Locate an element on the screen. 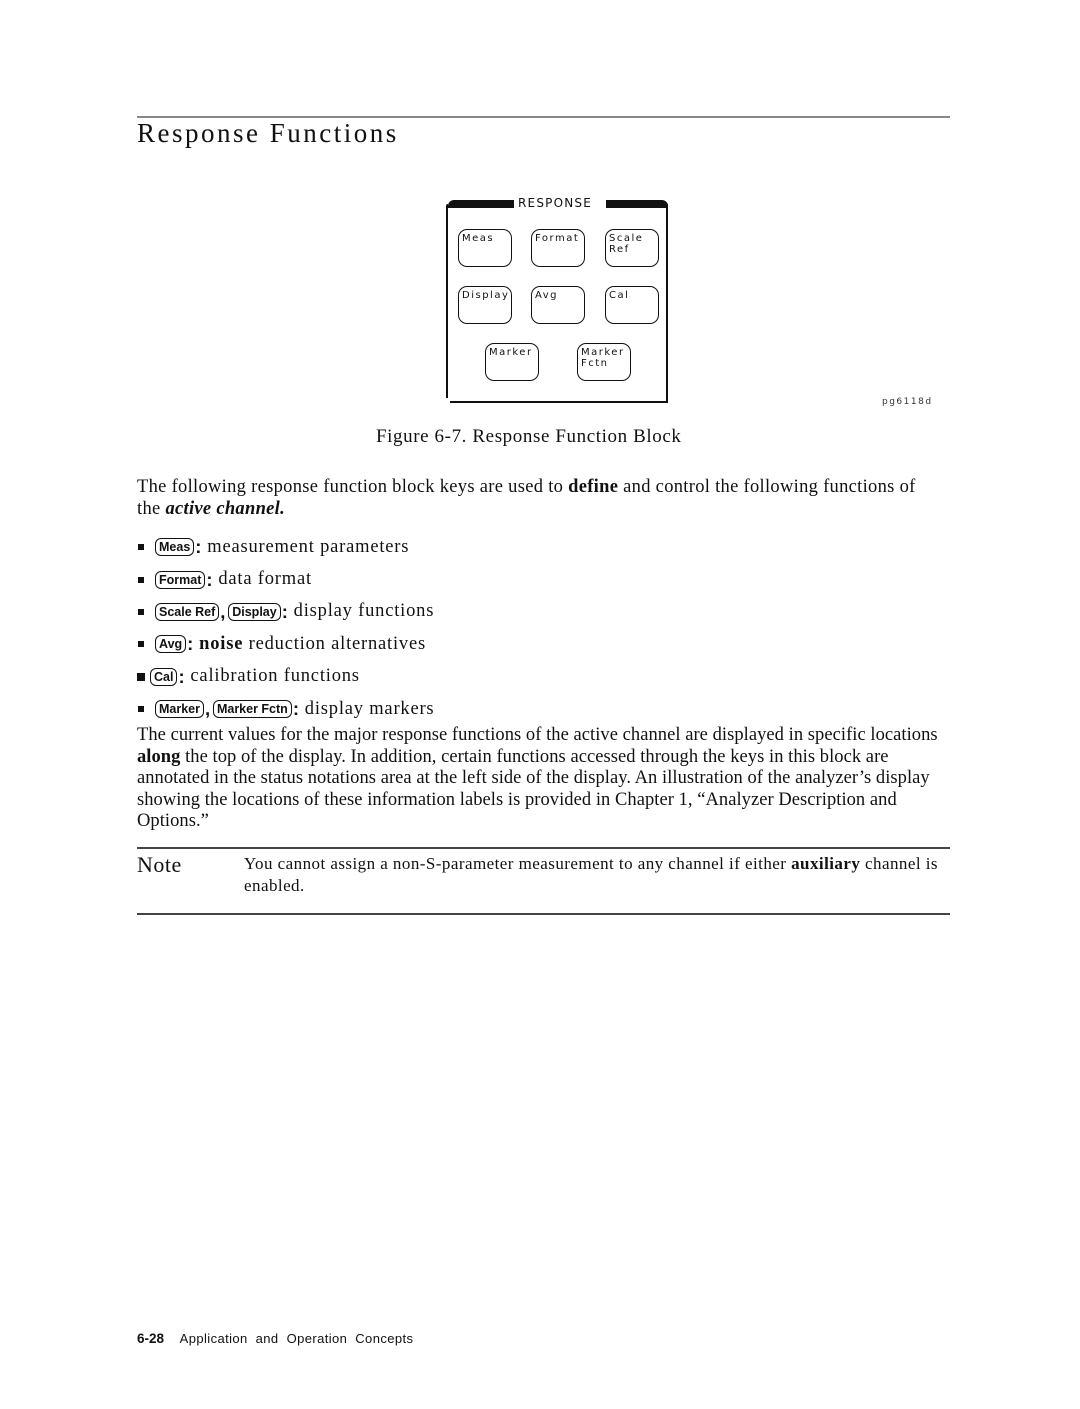  hardkey-format: Format is located at coordinates (180, 579).